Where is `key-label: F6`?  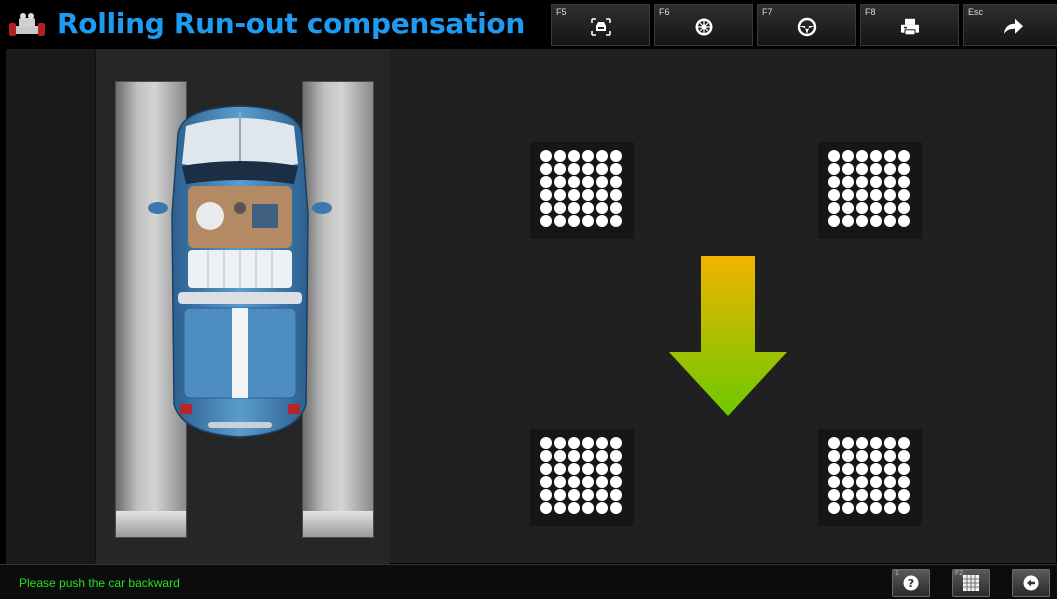 key-label: F6 is located at coordinates (664, 12).